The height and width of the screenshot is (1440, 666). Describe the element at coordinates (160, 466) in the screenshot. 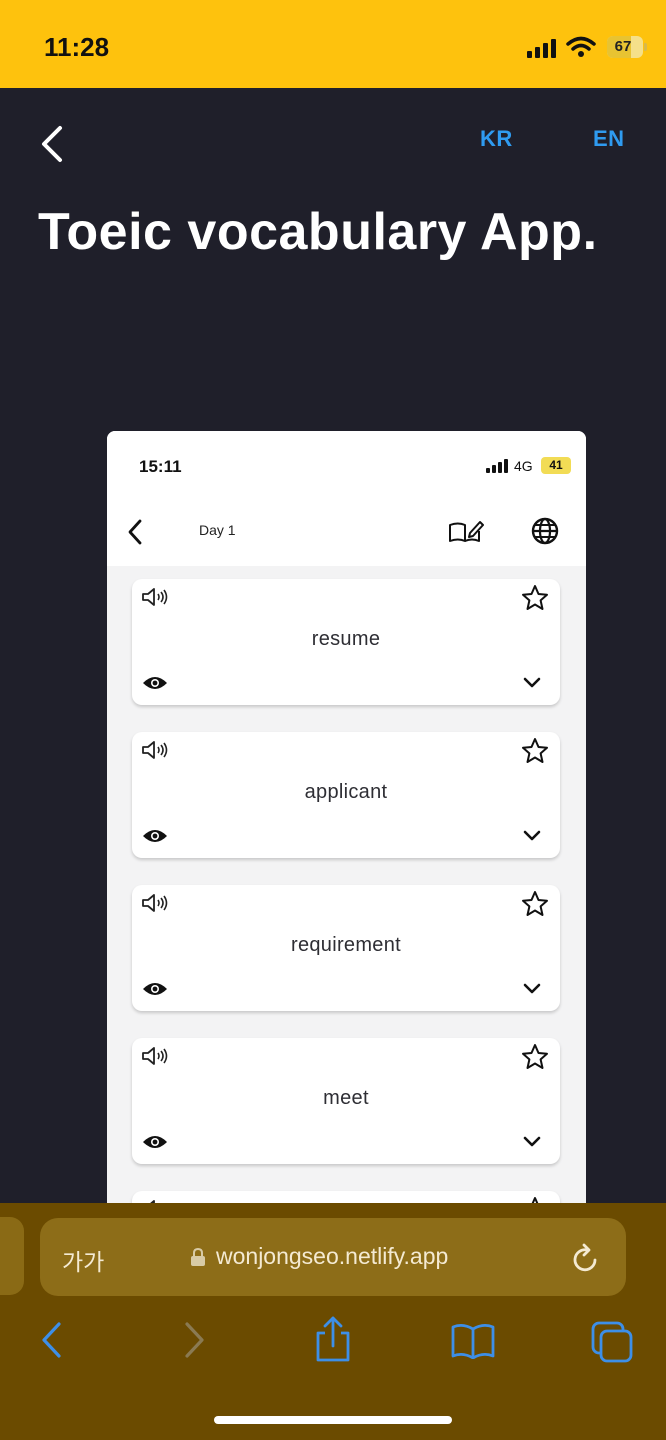

I see `app-status-time: 15:11` at that location.